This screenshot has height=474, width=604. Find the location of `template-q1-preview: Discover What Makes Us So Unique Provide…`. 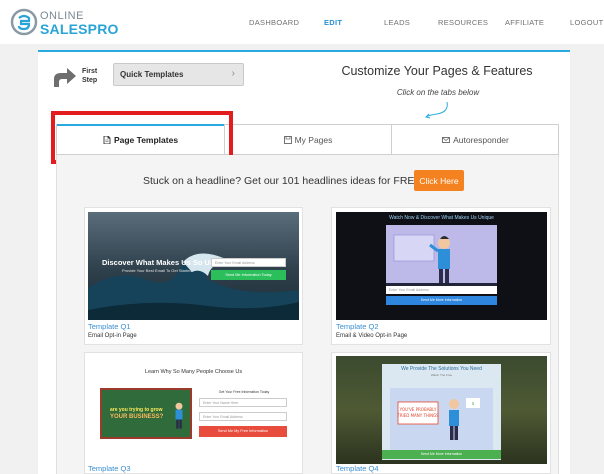

template-q1-preview: Discover What Makes Us So Unique Provide… is located at coordinates (193, 266).